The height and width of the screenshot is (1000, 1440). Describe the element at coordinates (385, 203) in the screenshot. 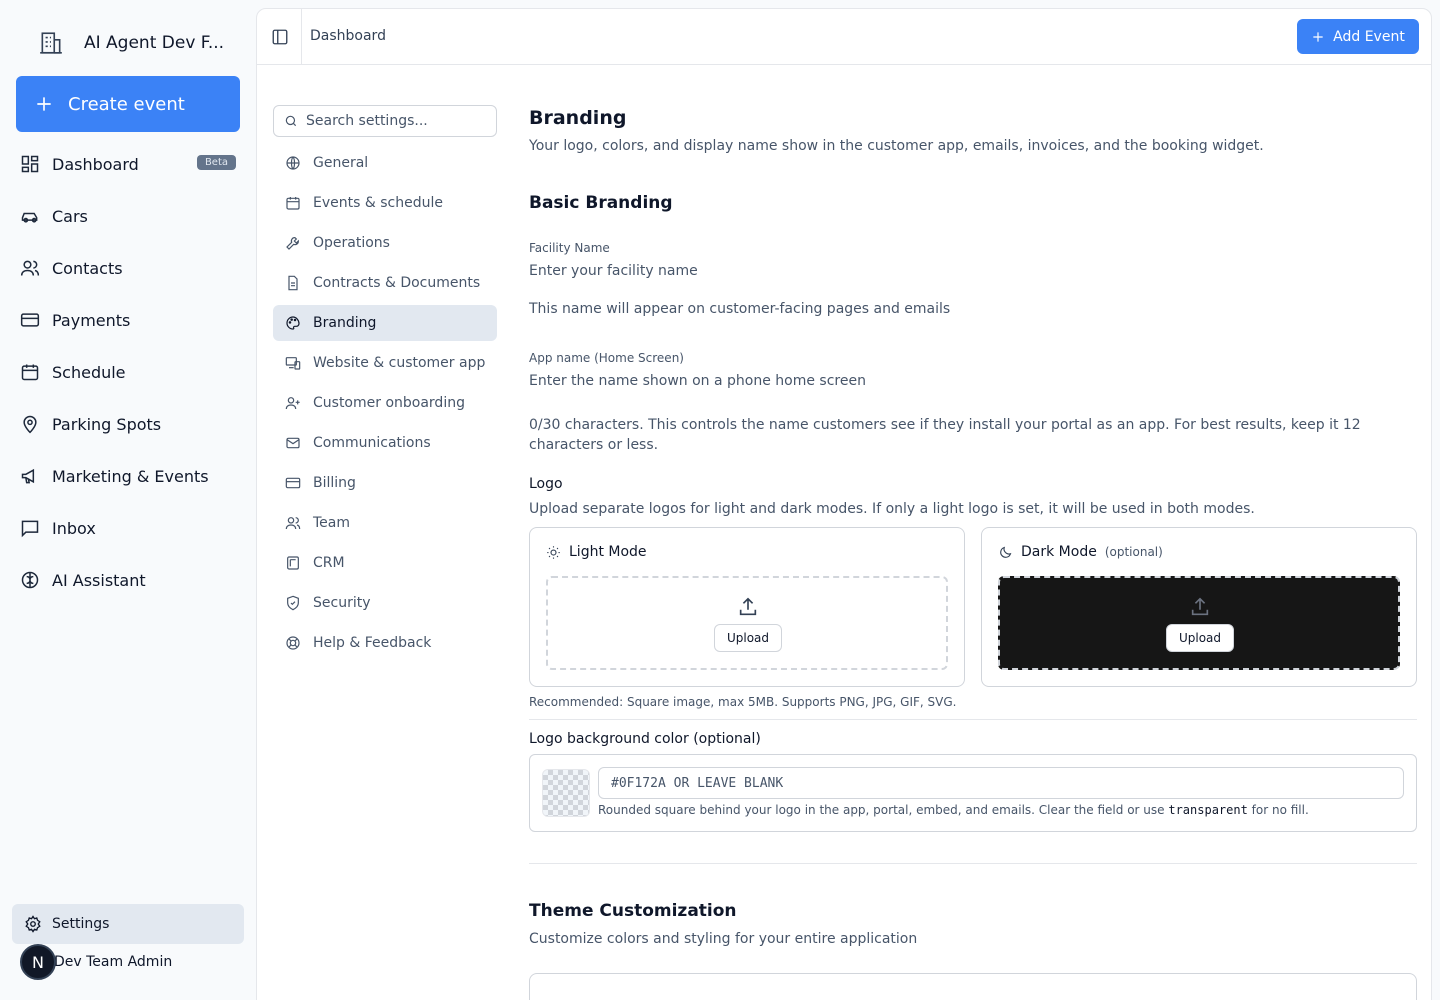

I see `settings-nav-events-schedule: Events & schedule` at that location.